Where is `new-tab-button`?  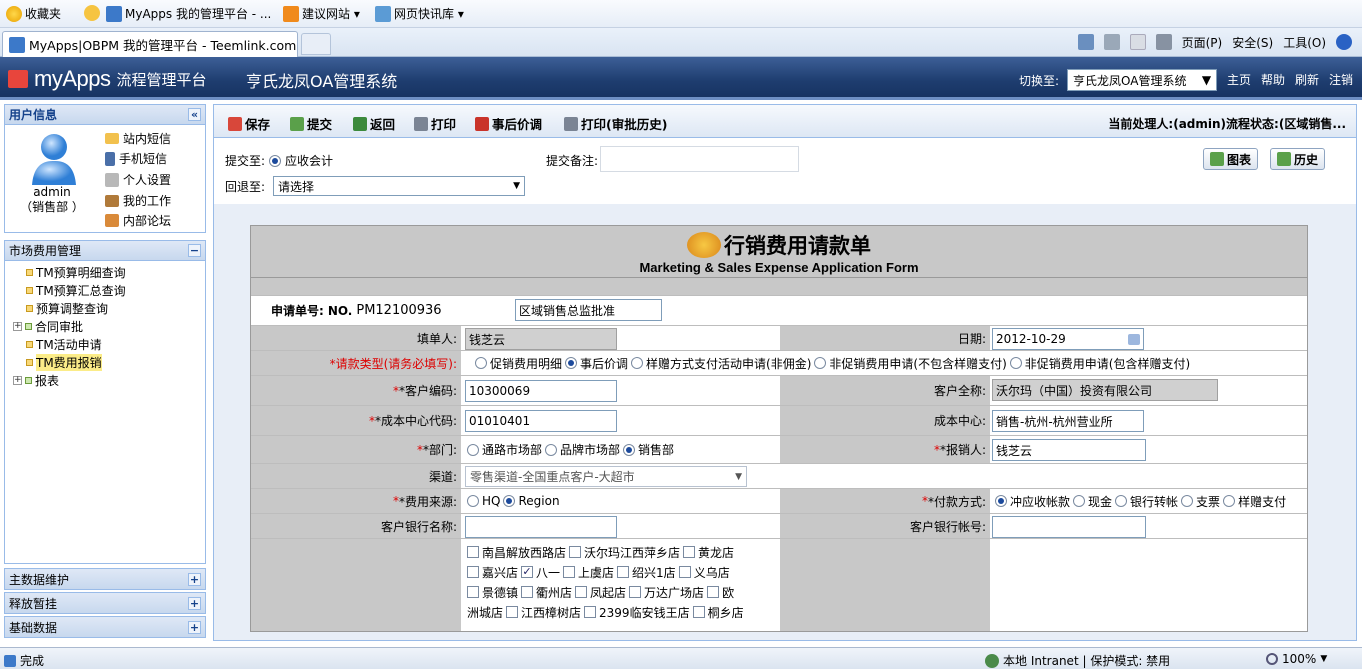
new-tab-button is located at coordinates (316, 44).